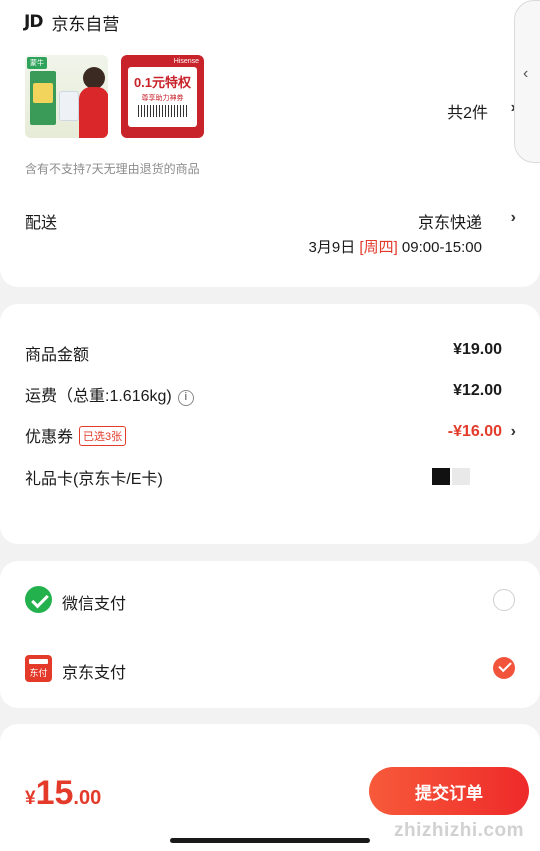  I want to click on delivery-time-range: 09:00-15:00, so click(441, 247).